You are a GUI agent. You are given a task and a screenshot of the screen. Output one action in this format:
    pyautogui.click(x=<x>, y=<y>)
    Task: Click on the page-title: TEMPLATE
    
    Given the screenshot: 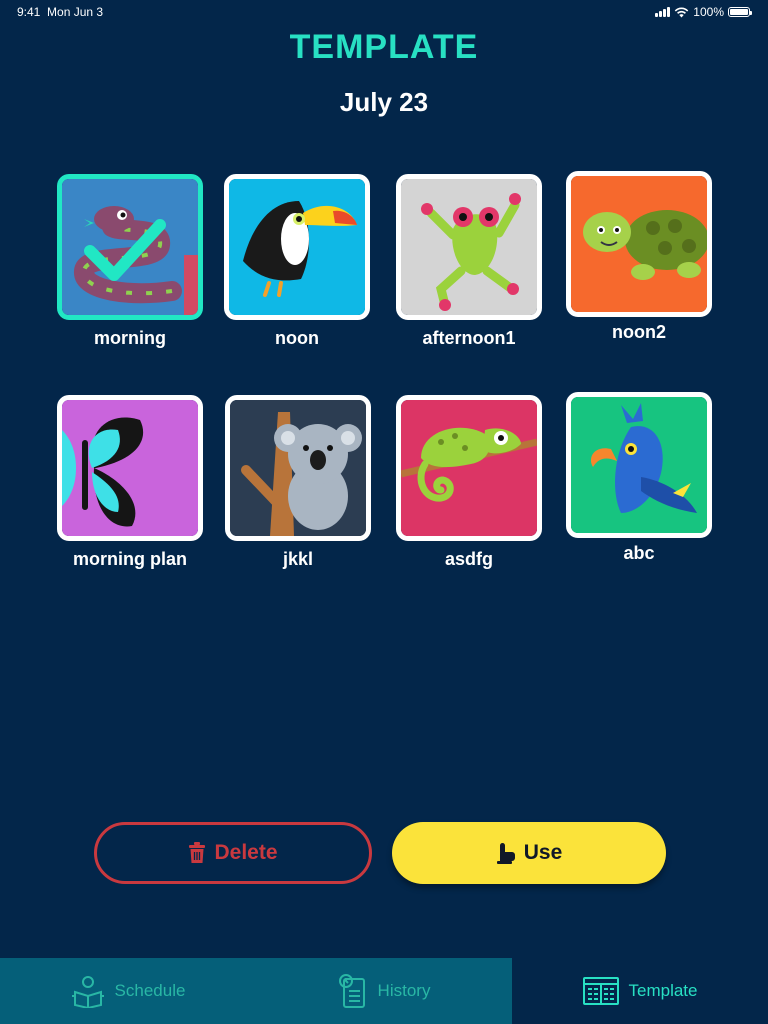 What is the action you would take?
    pyautogui.click(x=384, y=47)
    